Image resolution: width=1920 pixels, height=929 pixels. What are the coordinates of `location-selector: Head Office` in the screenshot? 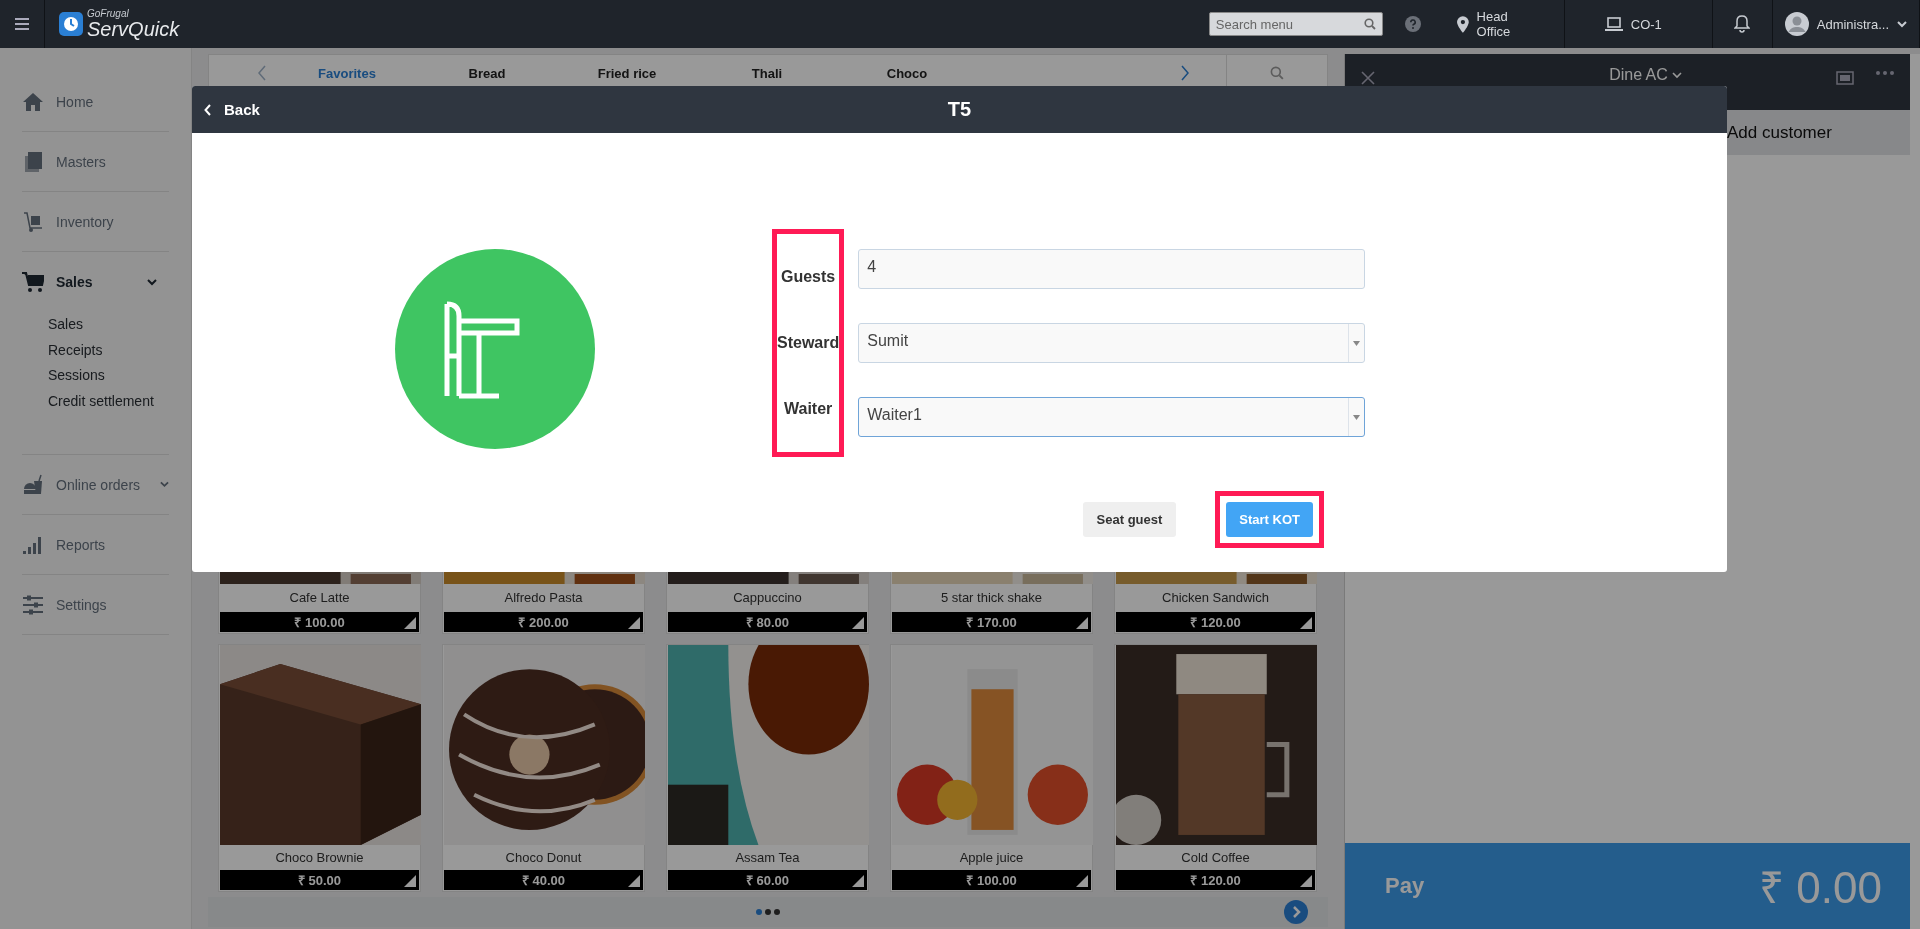 It's located at (1500, 24).